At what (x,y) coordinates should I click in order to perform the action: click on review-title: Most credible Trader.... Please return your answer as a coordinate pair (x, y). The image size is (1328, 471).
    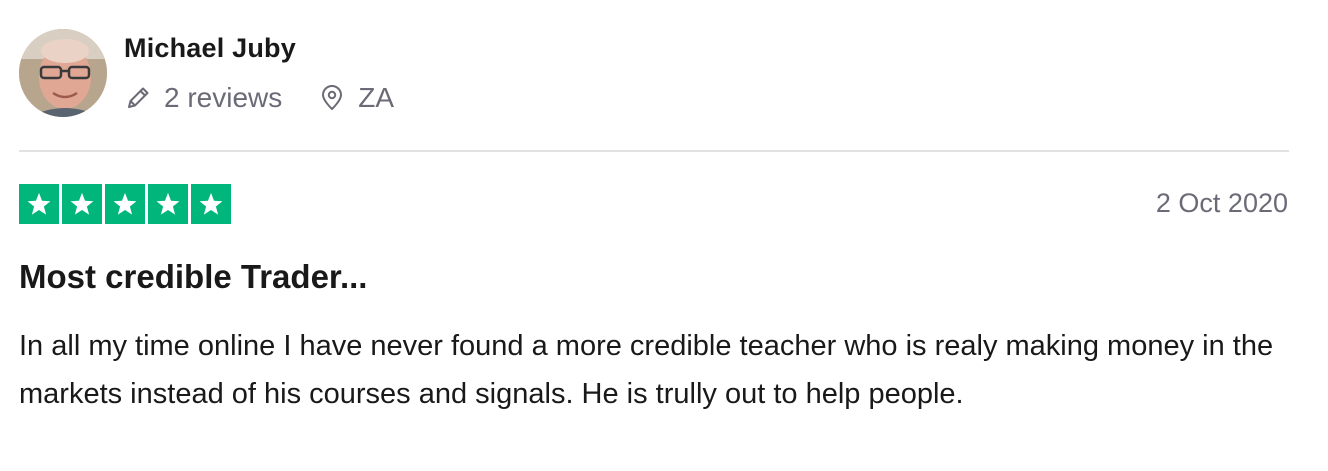
    Looking at the image, I should click on (193, 277).